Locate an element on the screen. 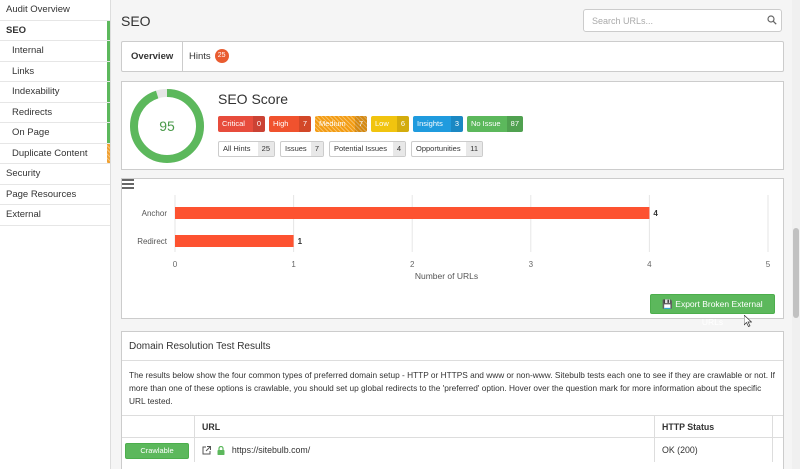 The height and width of the screenshot is (469, 800). filter-opportunities: Opportunities 11 is located at coordinates (447, 149).